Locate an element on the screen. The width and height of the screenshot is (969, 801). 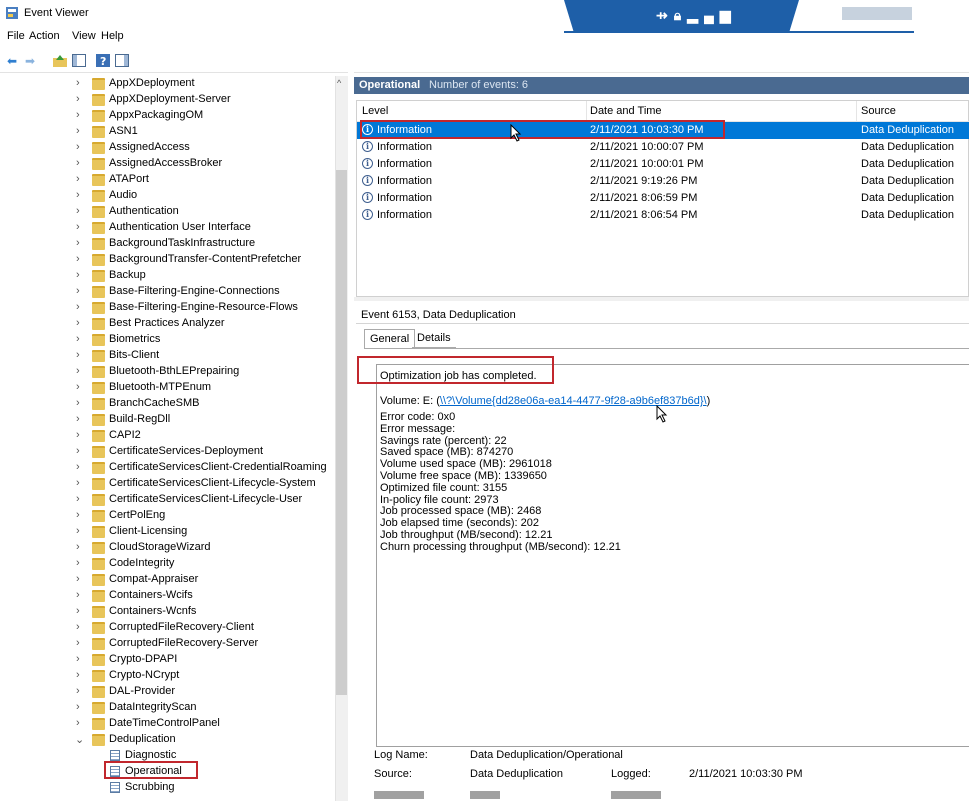
tree-item: › AssignedAccess is located at coordinates (167, 148).